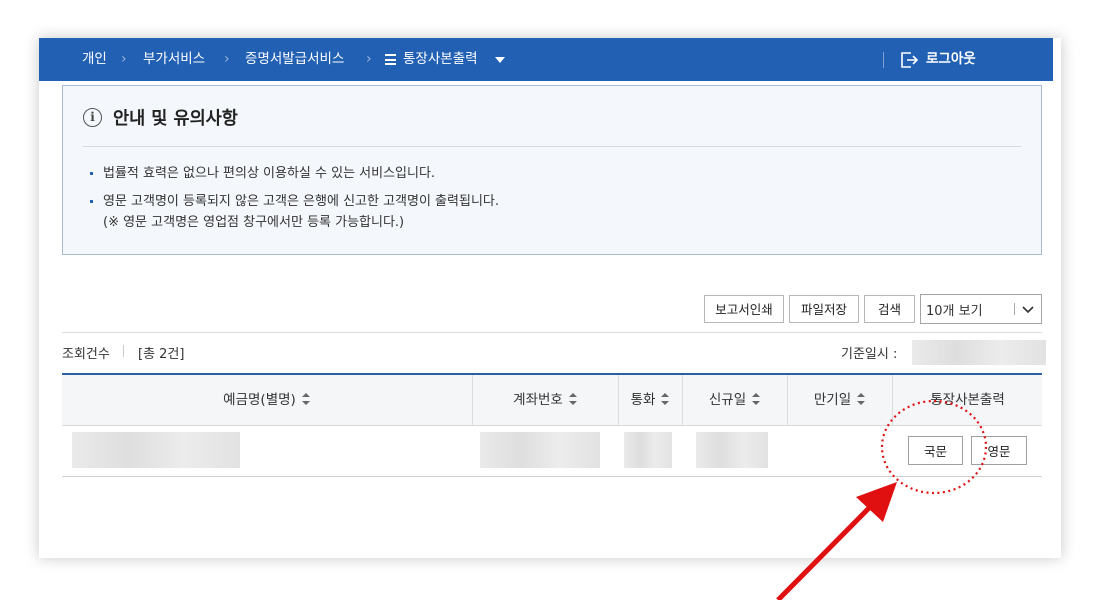  What do you see at coordinates (161, 354) in the screenshot?
I see `result-count-value: [총 2건]` at bounding box center [161, 354].